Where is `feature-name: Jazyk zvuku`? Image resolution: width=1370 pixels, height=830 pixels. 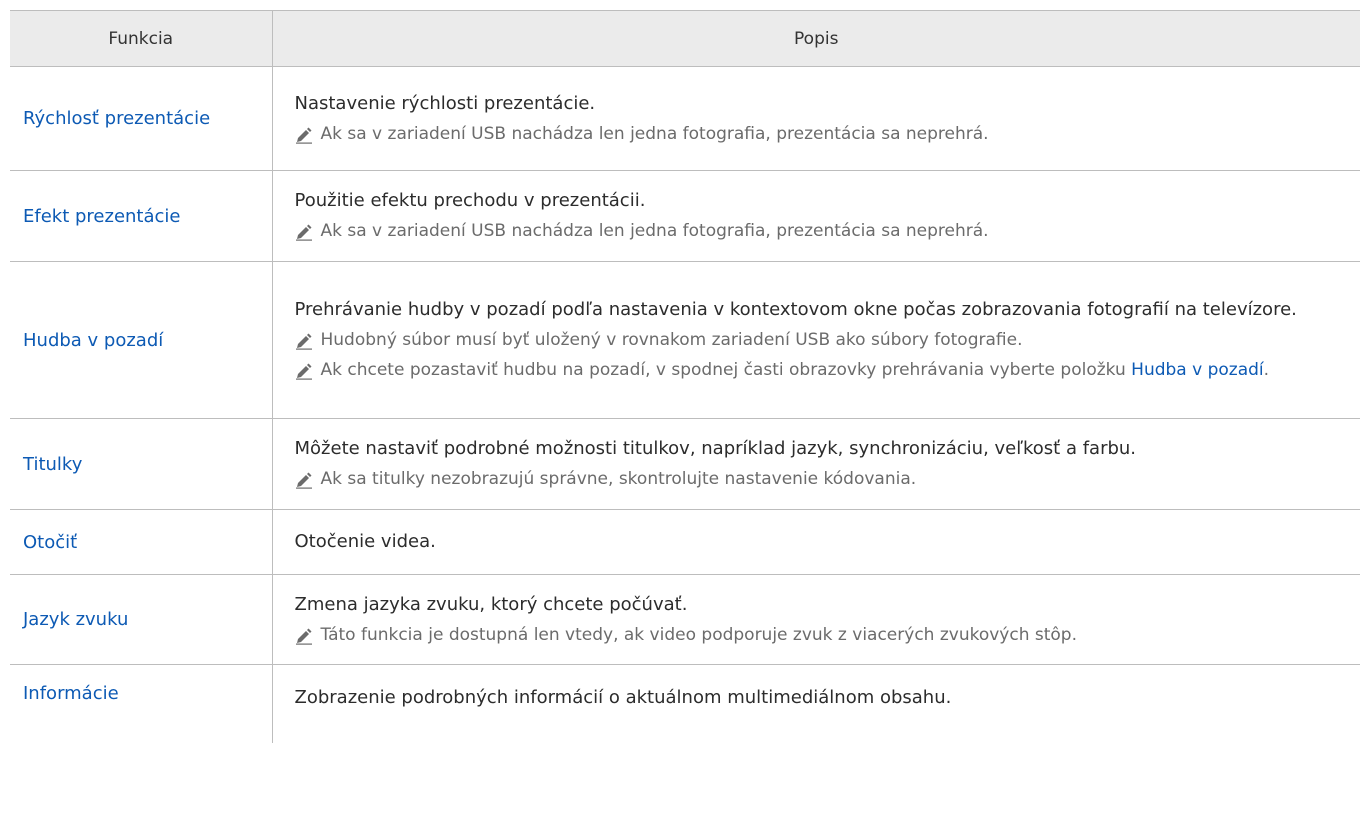
feature-name: Jazyk zvuku is located at coordinates (141, 619).